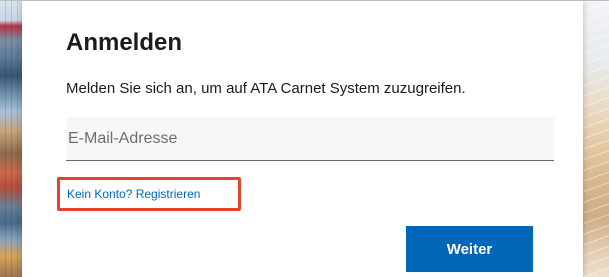 This screenshot has height=277, width=609. I want to click on register-link: Kein Konto? Registrieren, so click(133, 194).